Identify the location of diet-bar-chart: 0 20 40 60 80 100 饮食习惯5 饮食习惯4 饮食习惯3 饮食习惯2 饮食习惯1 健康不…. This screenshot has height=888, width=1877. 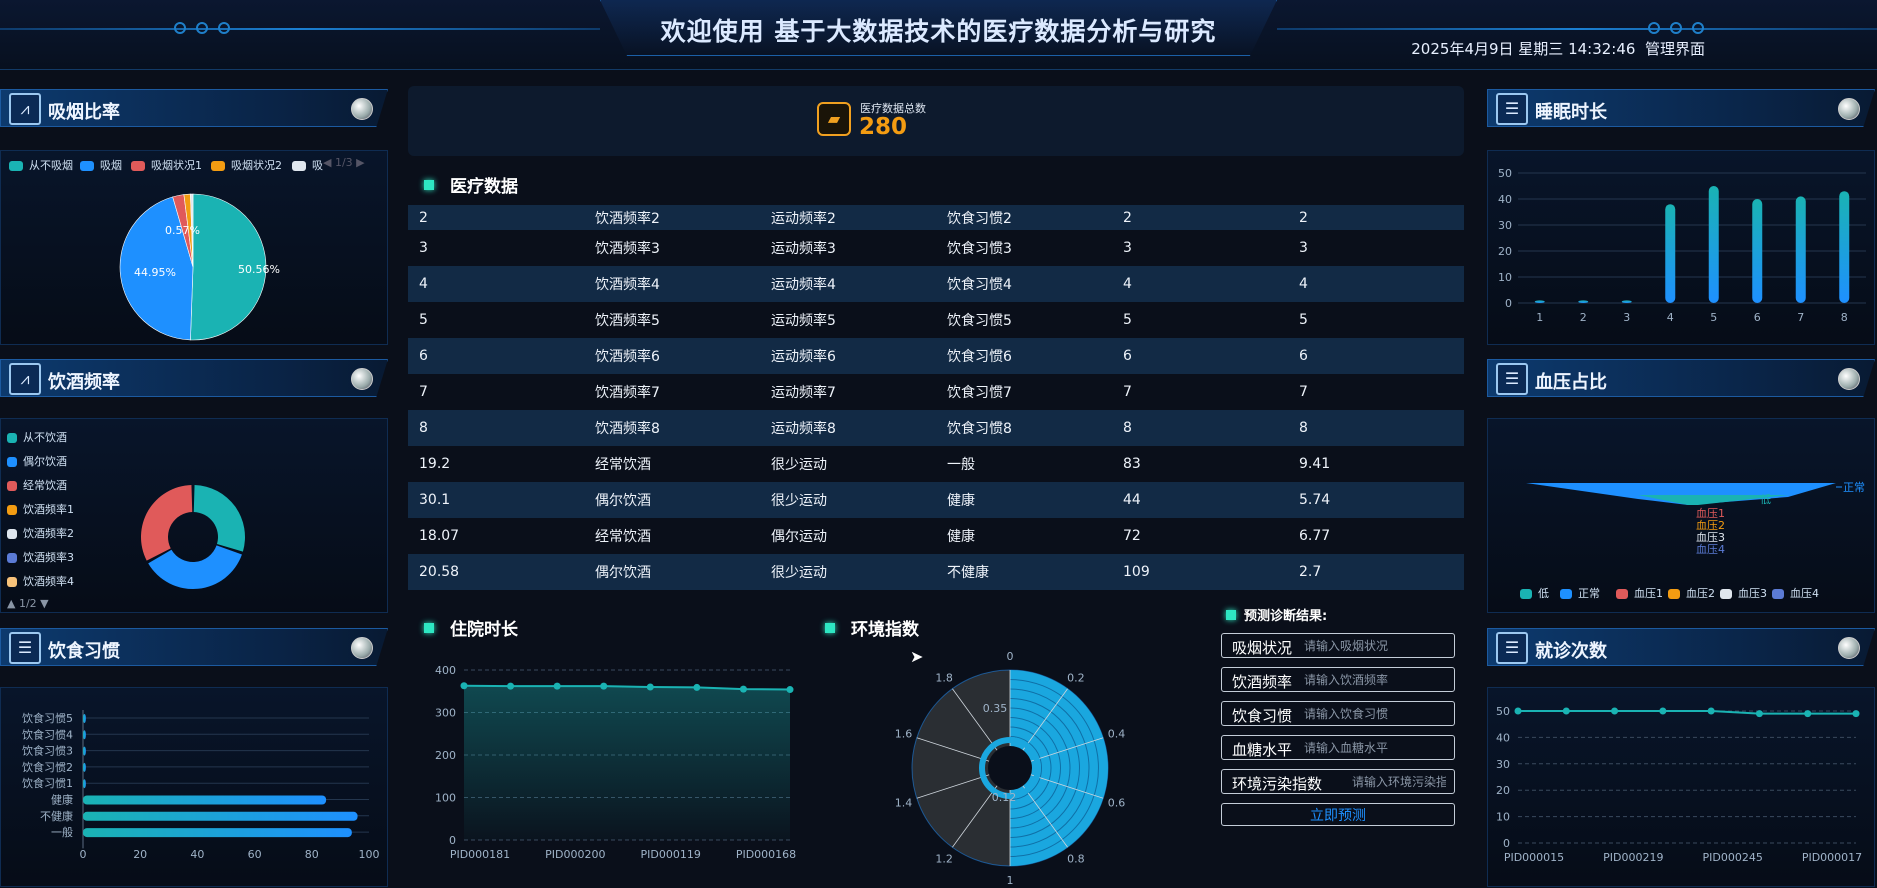
(201, 785).